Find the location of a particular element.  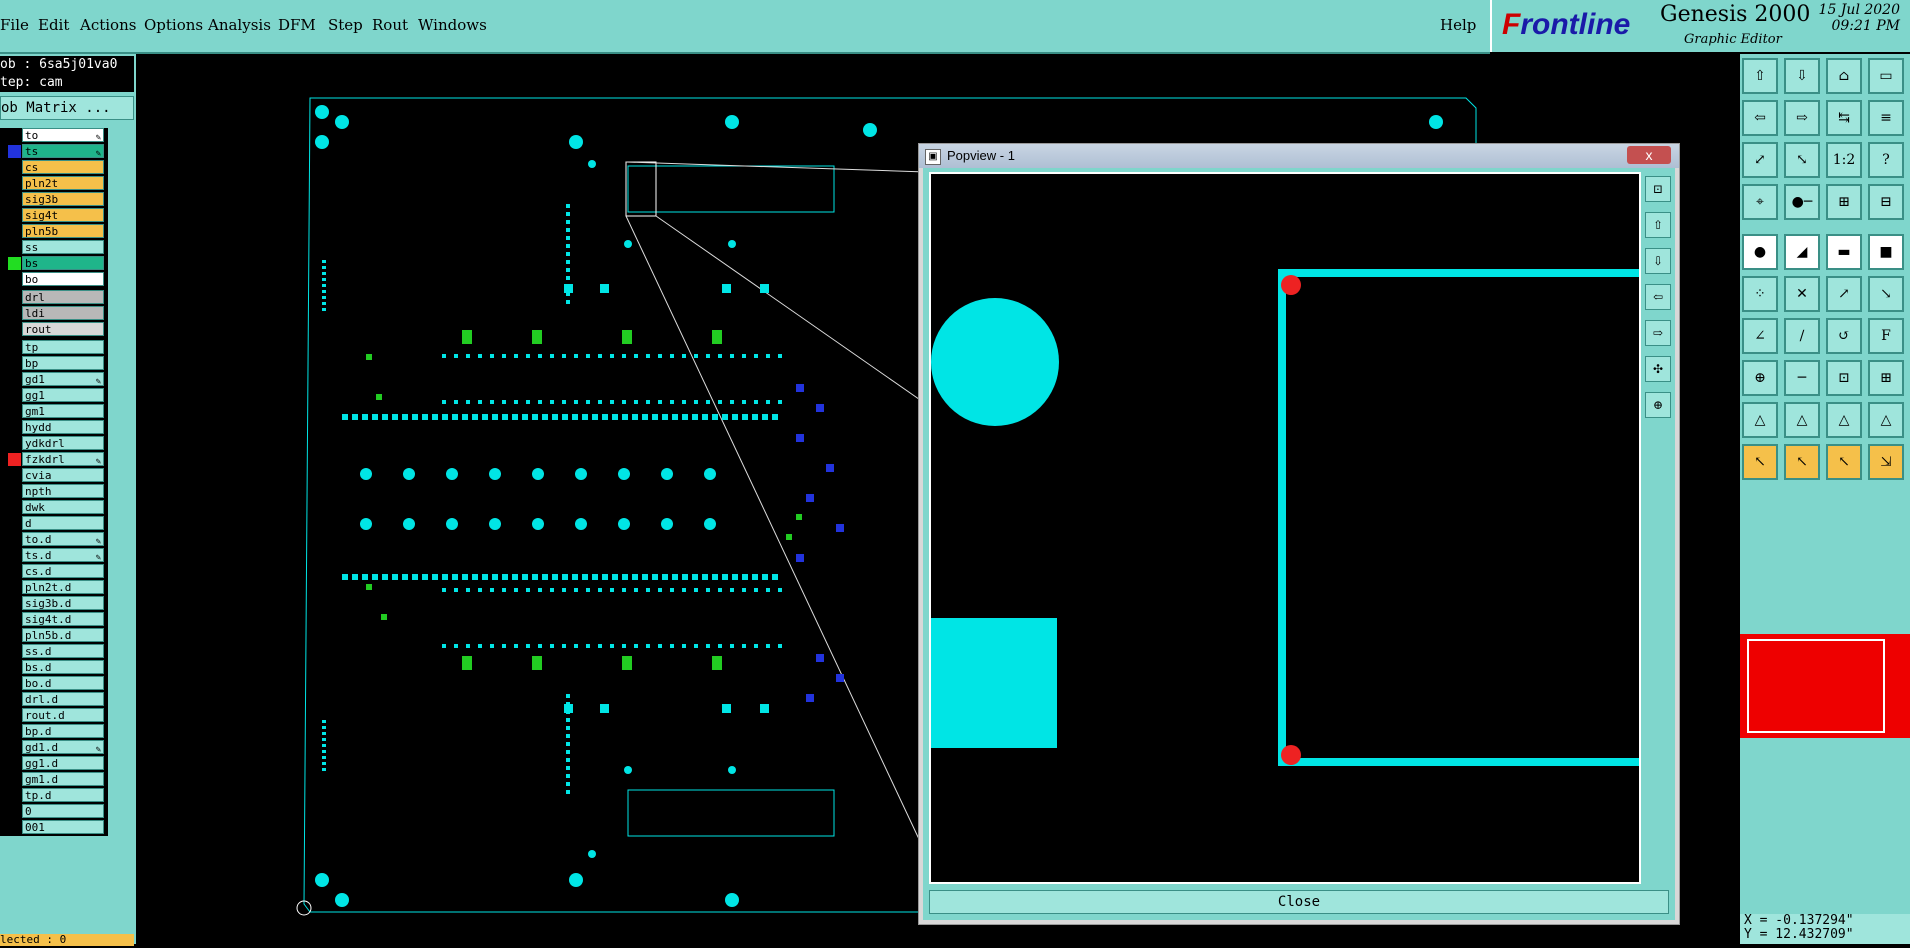

popview-titlebar: ▣ Popview - 1 x is located at coordinates (1299, 156).